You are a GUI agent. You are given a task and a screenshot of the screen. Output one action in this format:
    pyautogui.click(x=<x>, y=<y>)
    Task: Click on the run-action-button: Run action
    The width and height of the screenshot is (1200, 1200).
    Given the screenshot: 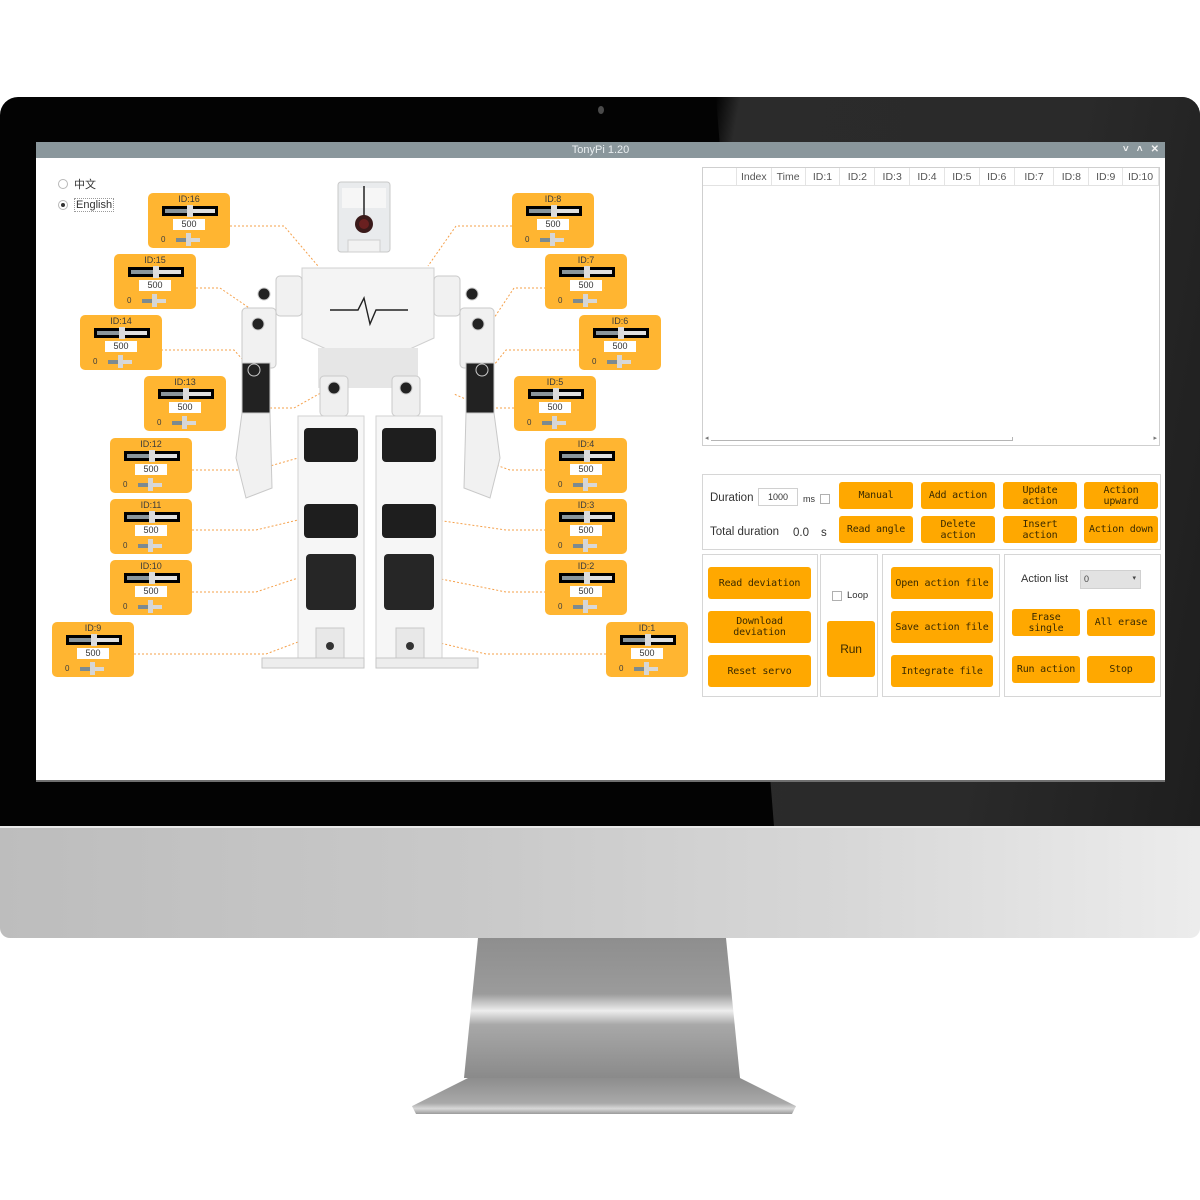 What is the action you would take?
    pyautogui.click(x=1046, y=669)
    